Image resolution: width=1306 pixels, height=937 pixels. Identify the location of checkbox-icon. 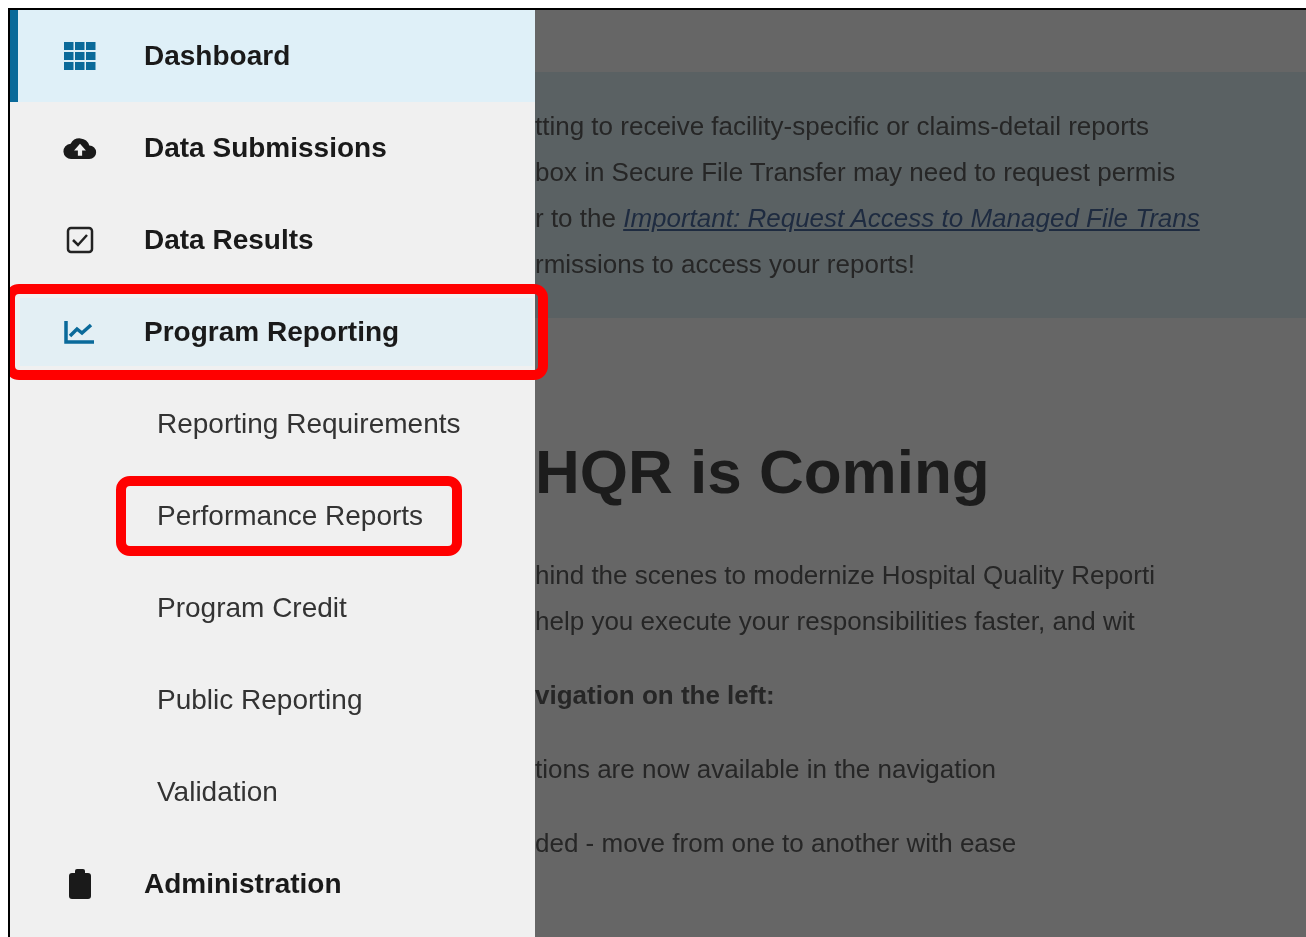
(80, 240).